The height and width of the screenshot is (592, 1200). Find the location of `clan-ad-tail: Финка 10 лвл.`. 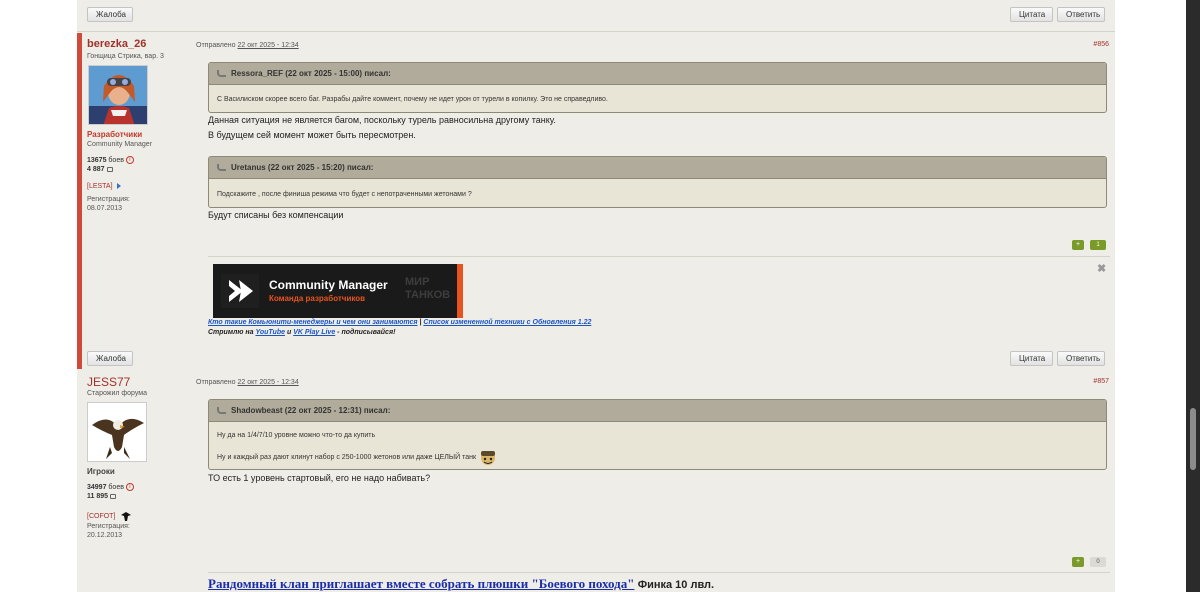

clan-ad-tail: Финка 10 лвл. is located at coordinates (676, 585).